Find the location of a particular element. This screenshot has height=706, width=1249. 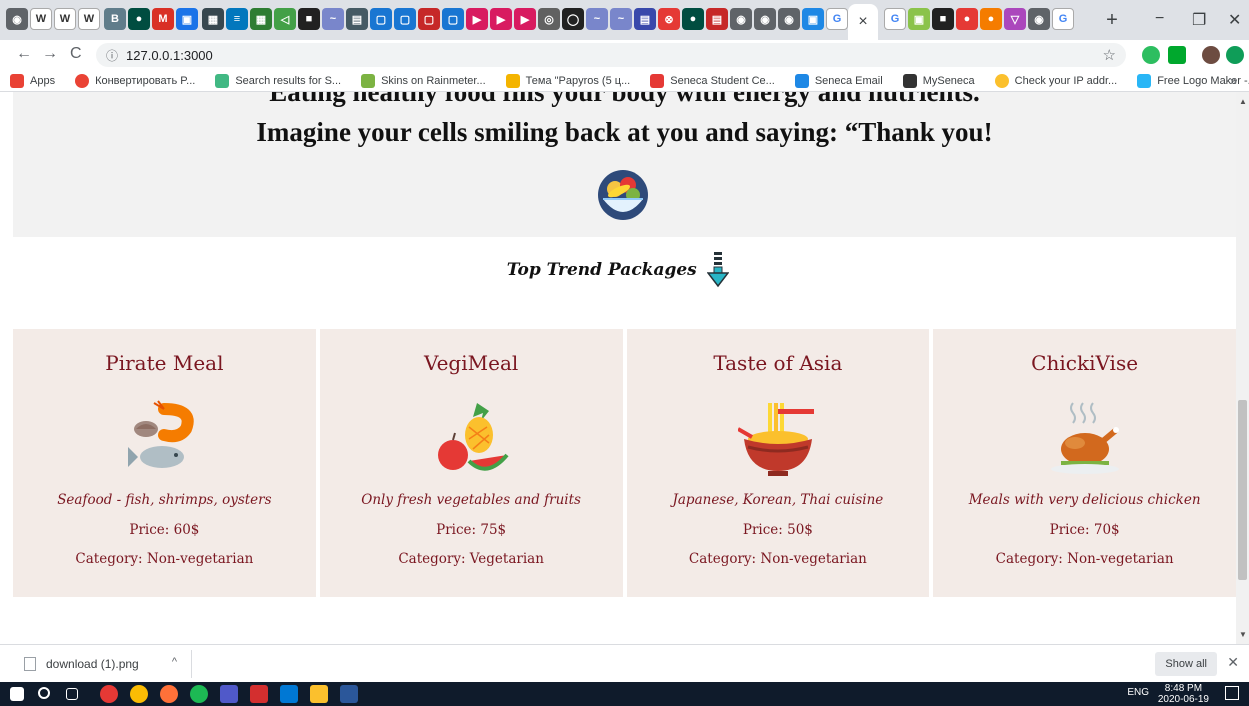

bookmarks-overflow-icon: » is located at coordinates (1233, 80).